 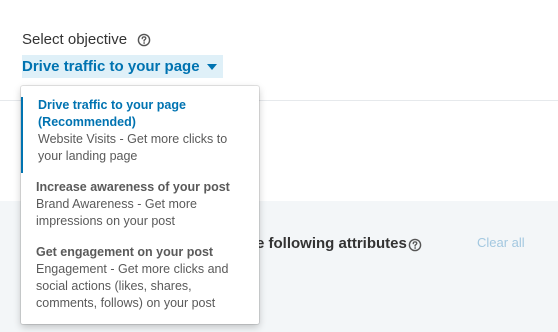 I want to click on option-title: Increase awareness of your post, so click(x=133, y=187).